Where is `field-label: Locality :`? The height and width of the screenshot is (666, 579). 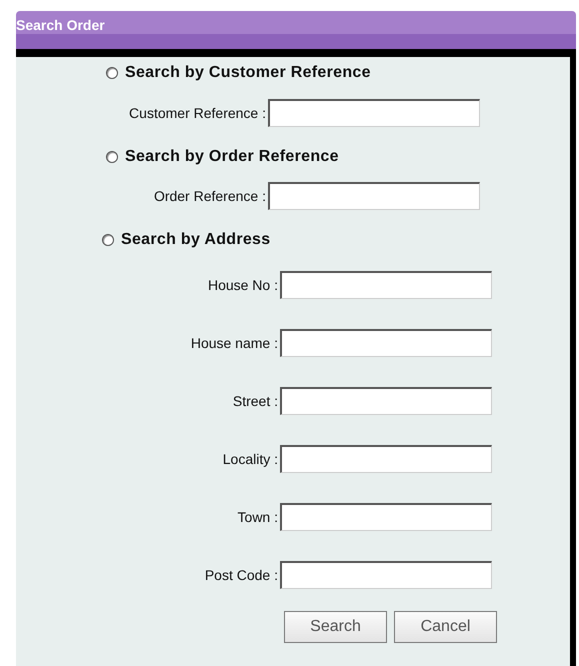 field-label: Locality : is located at coordinates (250, 458).